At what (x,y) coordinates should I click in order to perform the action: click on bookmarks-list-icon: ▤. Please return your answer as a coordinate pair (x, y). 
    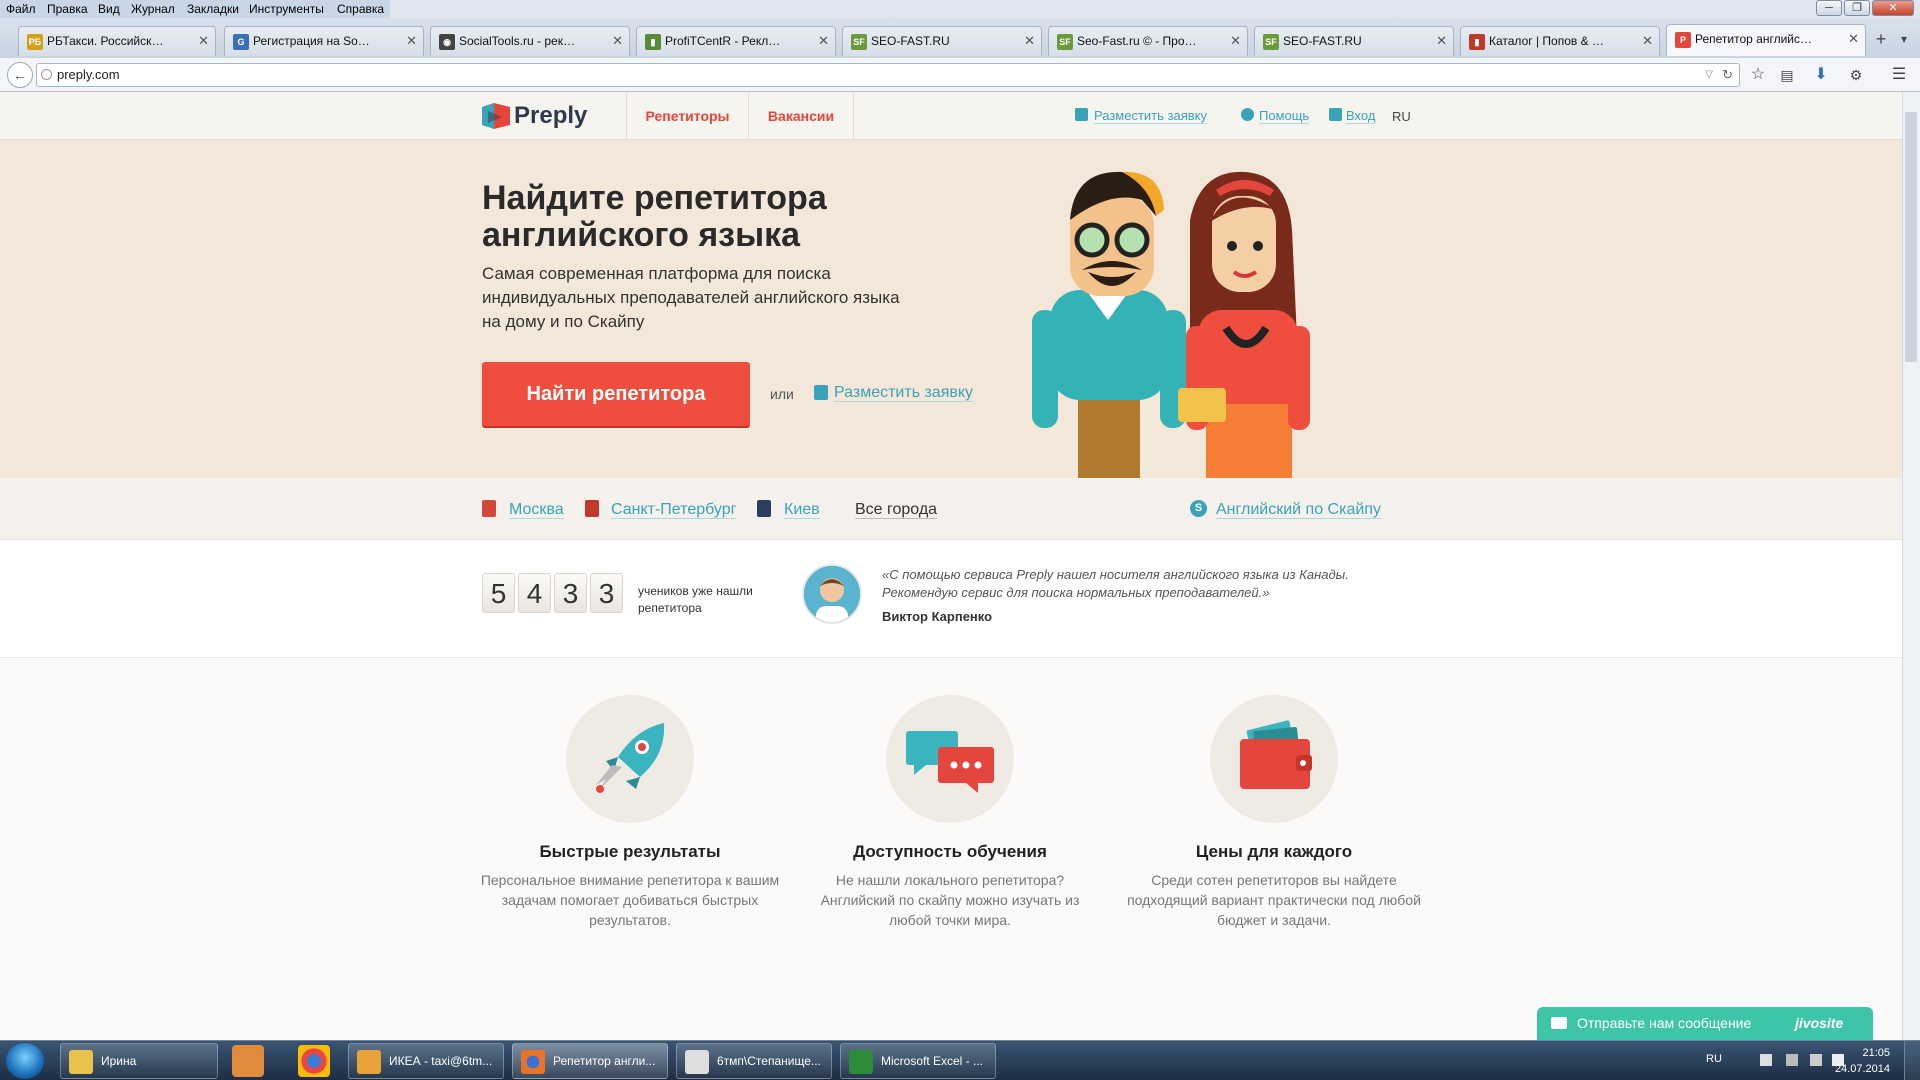
    Looking at the image, I should click on (1787, 75).